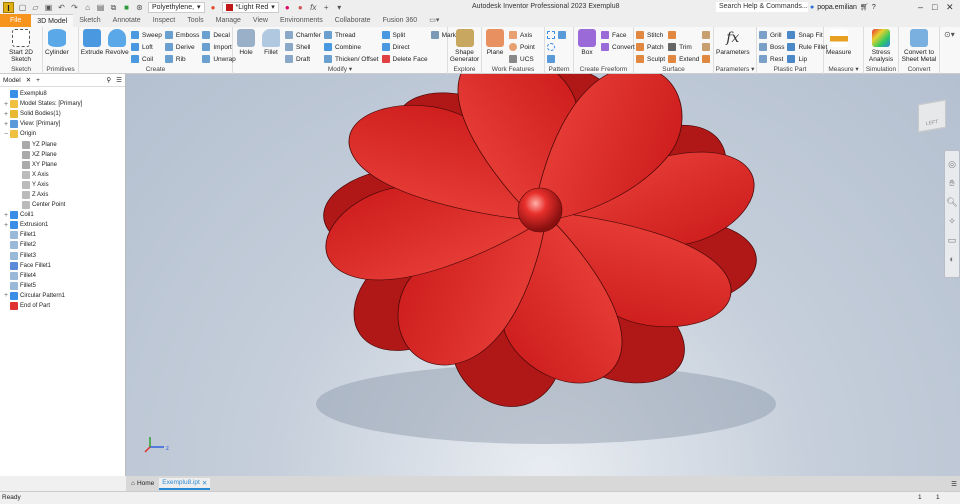 The height and width of the screenshot is (504, 960). I want to click on zoom-icon: 🔍︎, so click(951, 202).